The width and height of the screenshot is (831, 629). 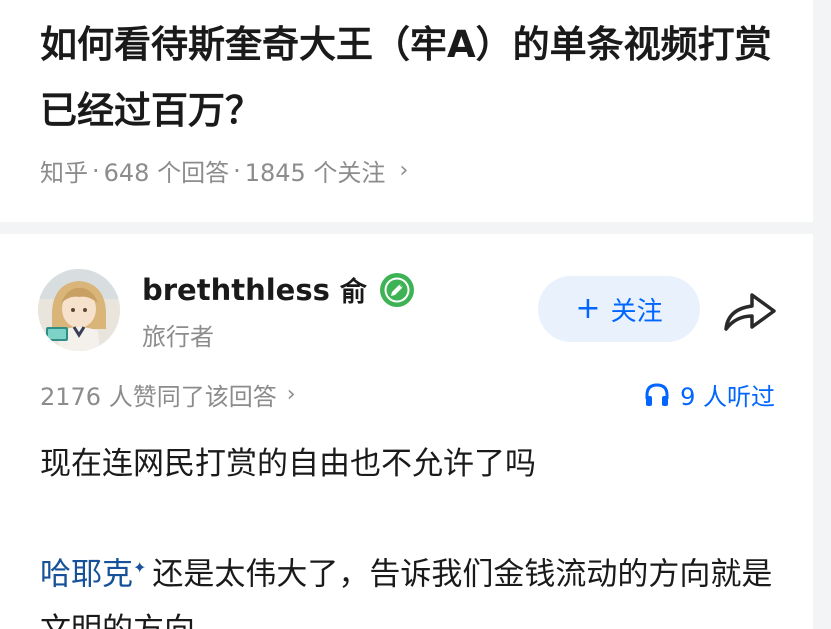 What do you see at coordinates (727, 397) in the screenshot?
I see `listen-count-text: 9 人听过` at bounding box center [727, 397].